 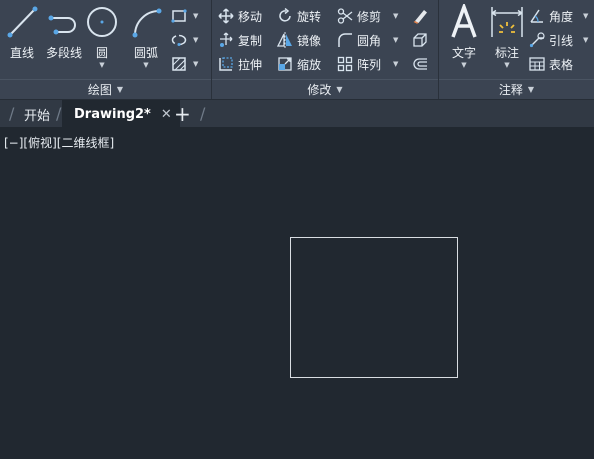 What do you see at coordinates (561, 40) in the screenshot?
I see `leader-label: 引线` at bounding box center [561, 40].